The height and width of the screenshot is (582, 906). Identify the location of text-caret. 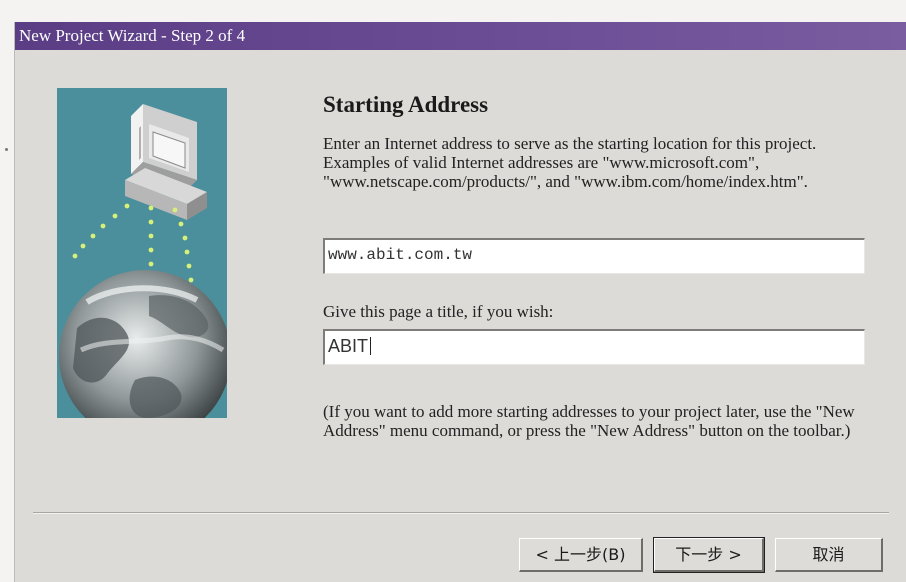
(371, 346).